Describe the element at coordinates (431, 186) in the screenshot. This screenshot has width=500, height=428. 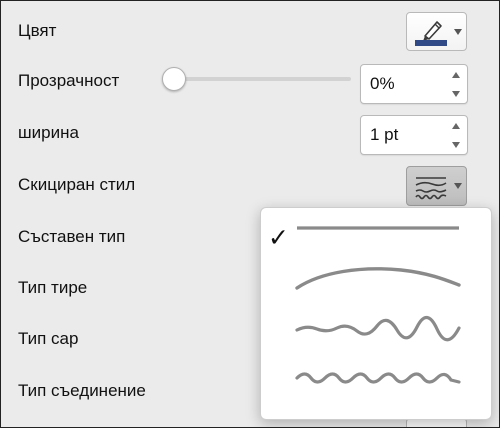
I see `sketch-style-icon` at that location.